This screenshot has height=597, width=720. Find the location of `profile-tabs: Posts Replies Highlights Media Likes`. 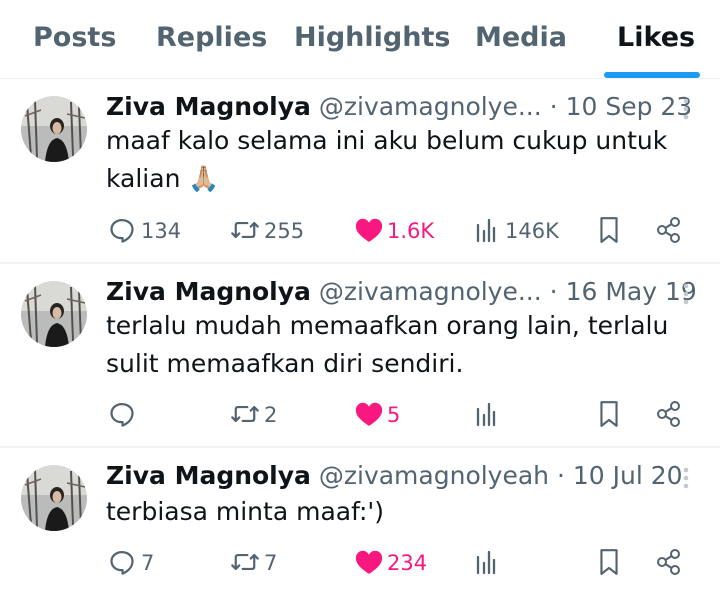

profile-tabs: Posts Replies Highlights Media Likes is located at coordinates (360, 39).